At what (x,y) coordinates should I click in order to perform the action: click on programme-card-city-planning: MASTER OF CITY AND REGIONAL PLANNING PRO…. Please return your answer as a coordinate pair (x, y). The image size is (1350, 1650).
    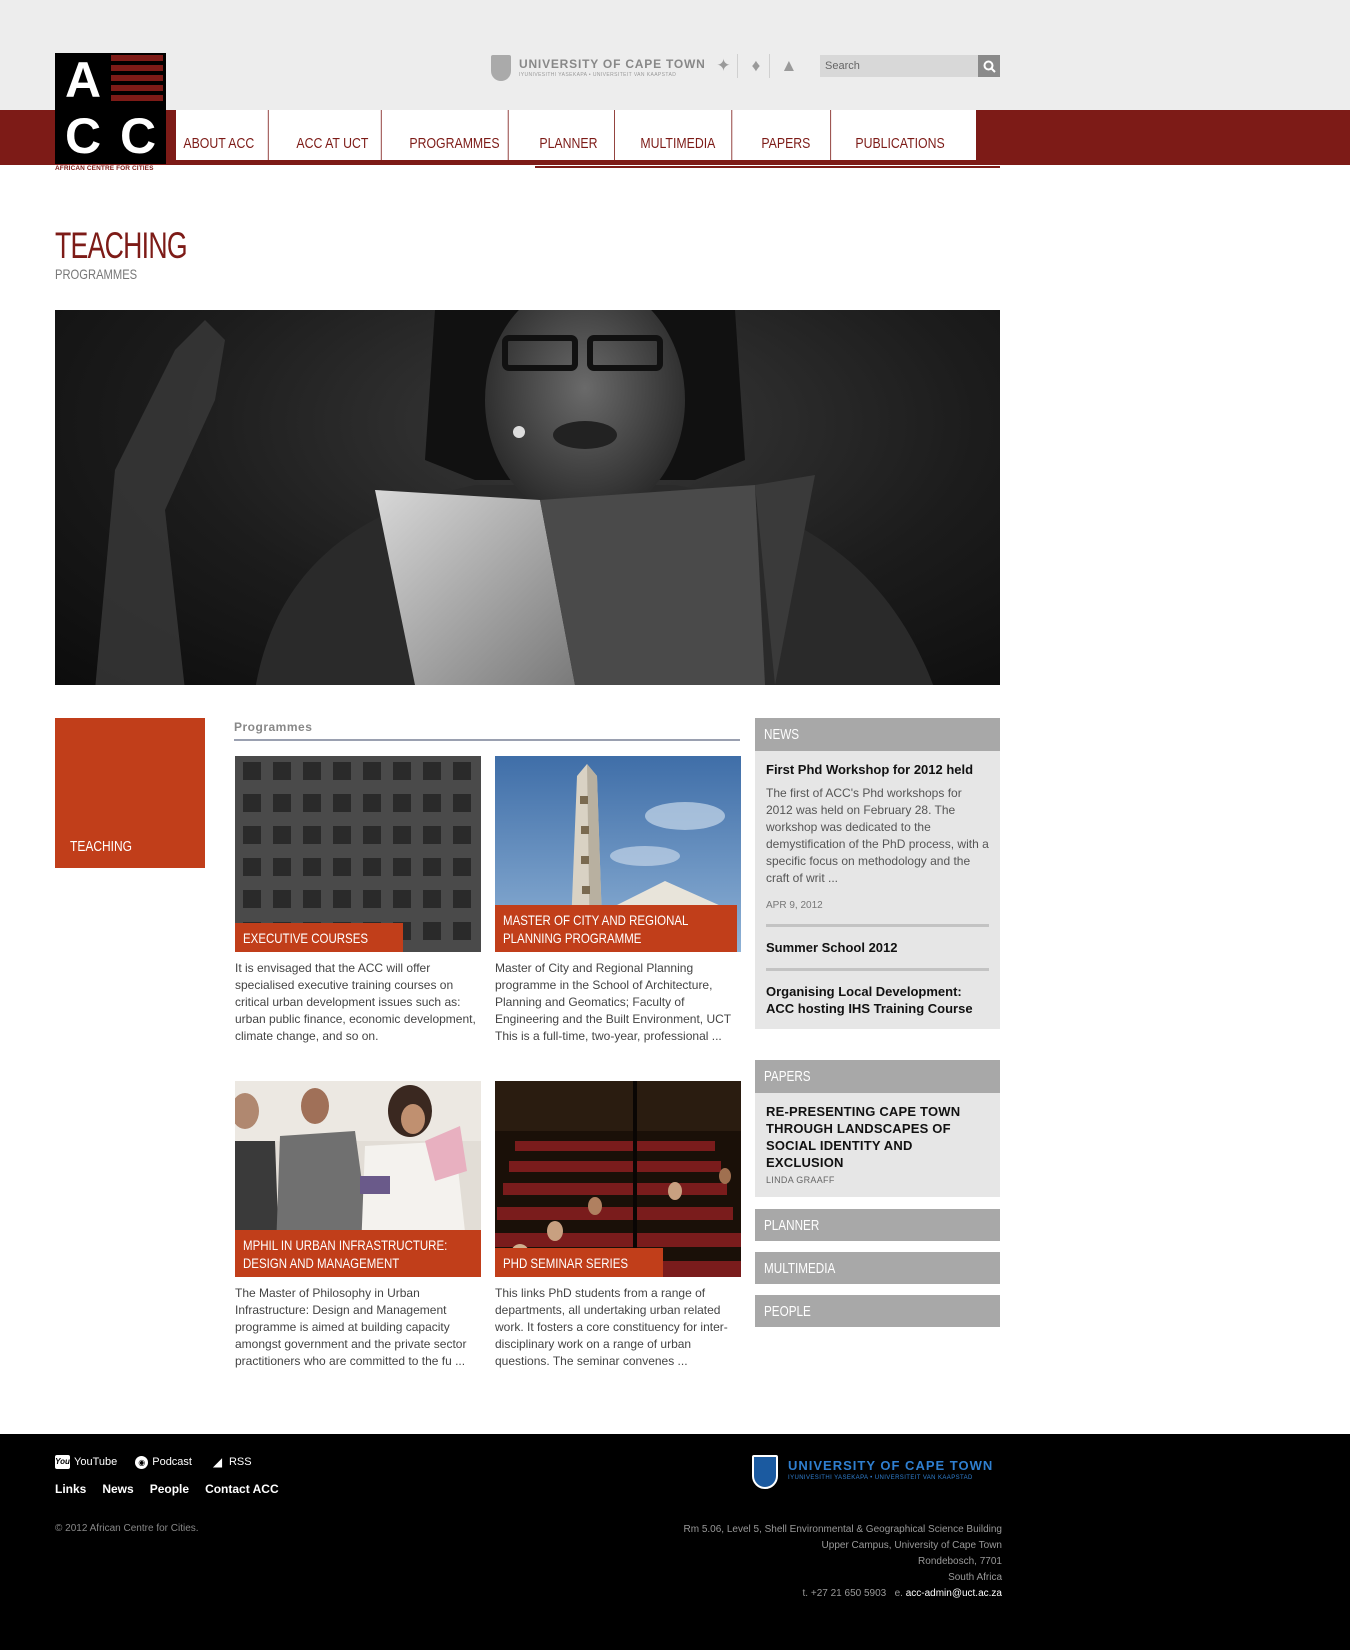
    Looking at the image, I should click on (618, 900).